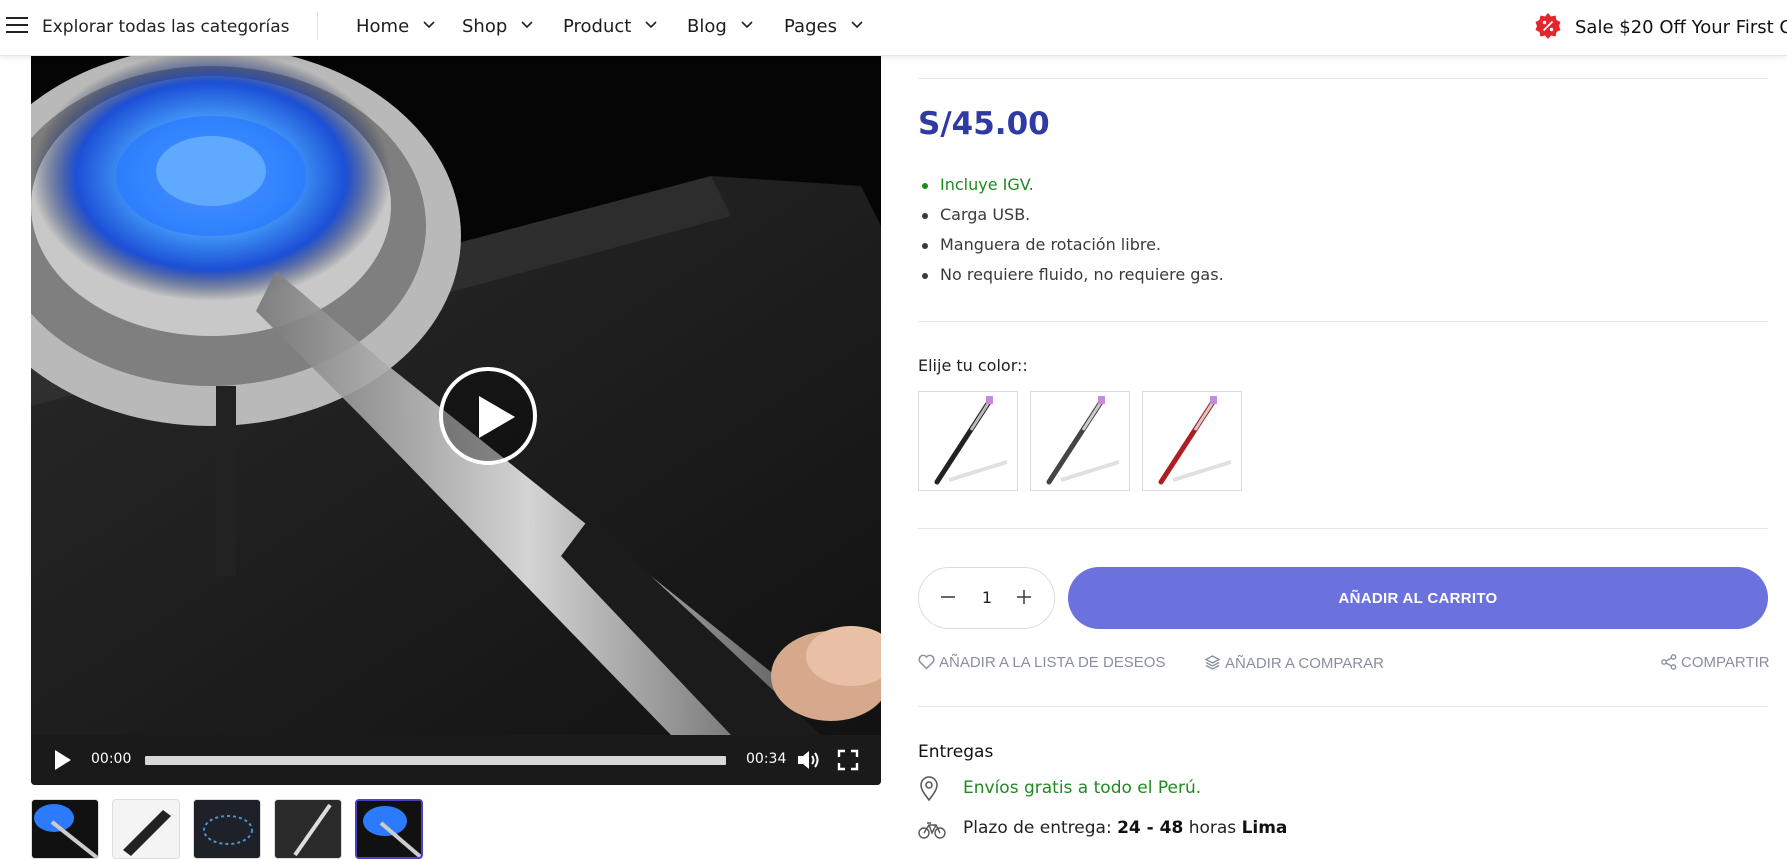  I want to click on lighter-gray-image, so click(1083, 440).